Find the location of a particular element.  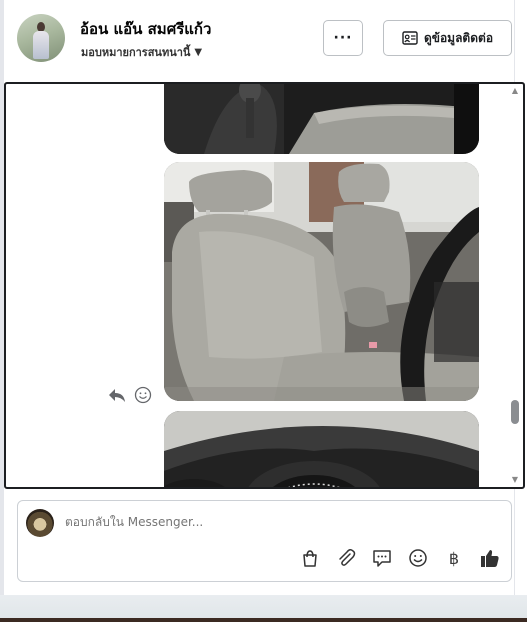

thread-scrollbar: ▲ ▼ is located at coordinates (515, 285).